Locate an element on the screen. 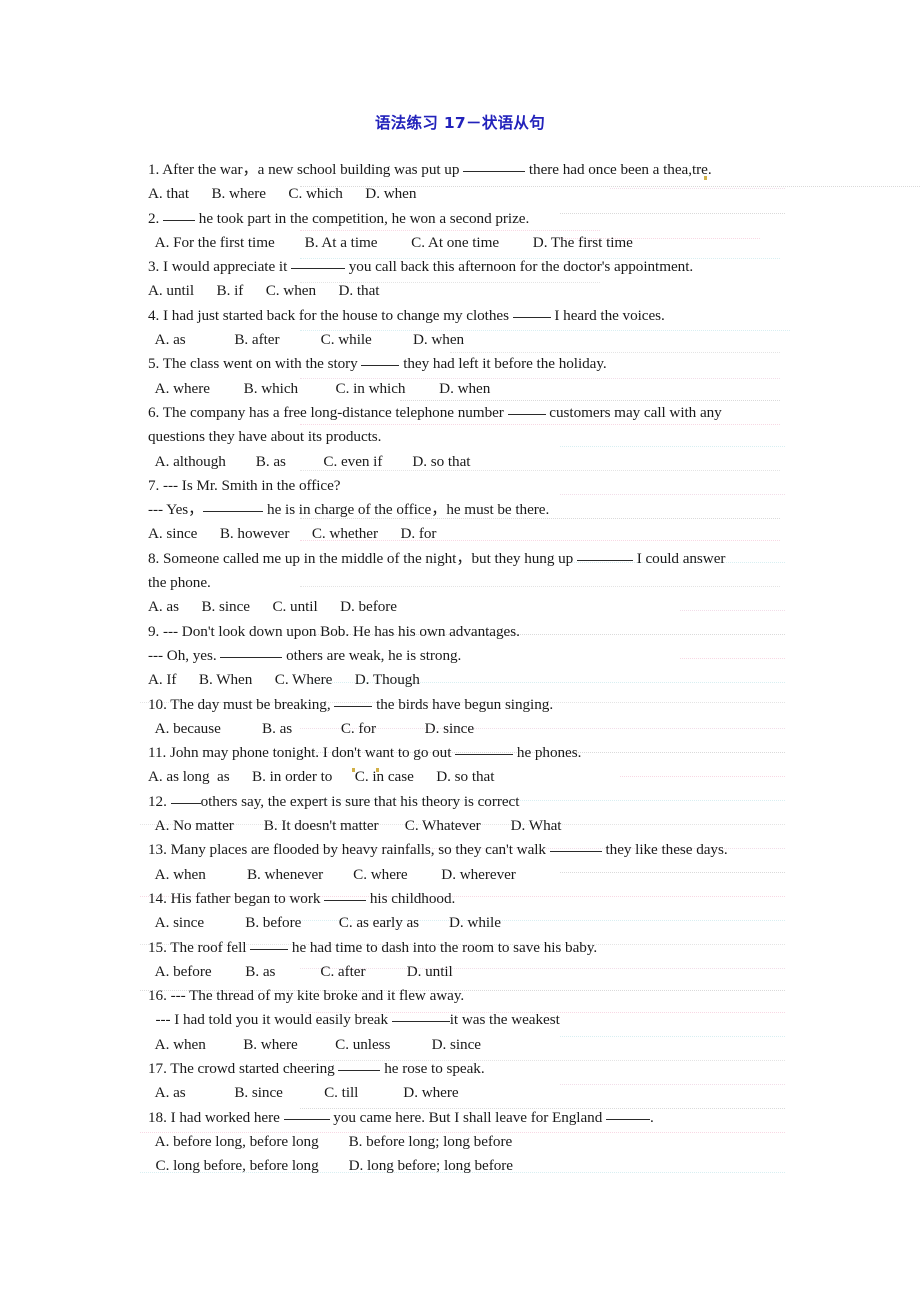  option-row-text: A. until B. if C. when D. that is located at coordinates (264, 291).